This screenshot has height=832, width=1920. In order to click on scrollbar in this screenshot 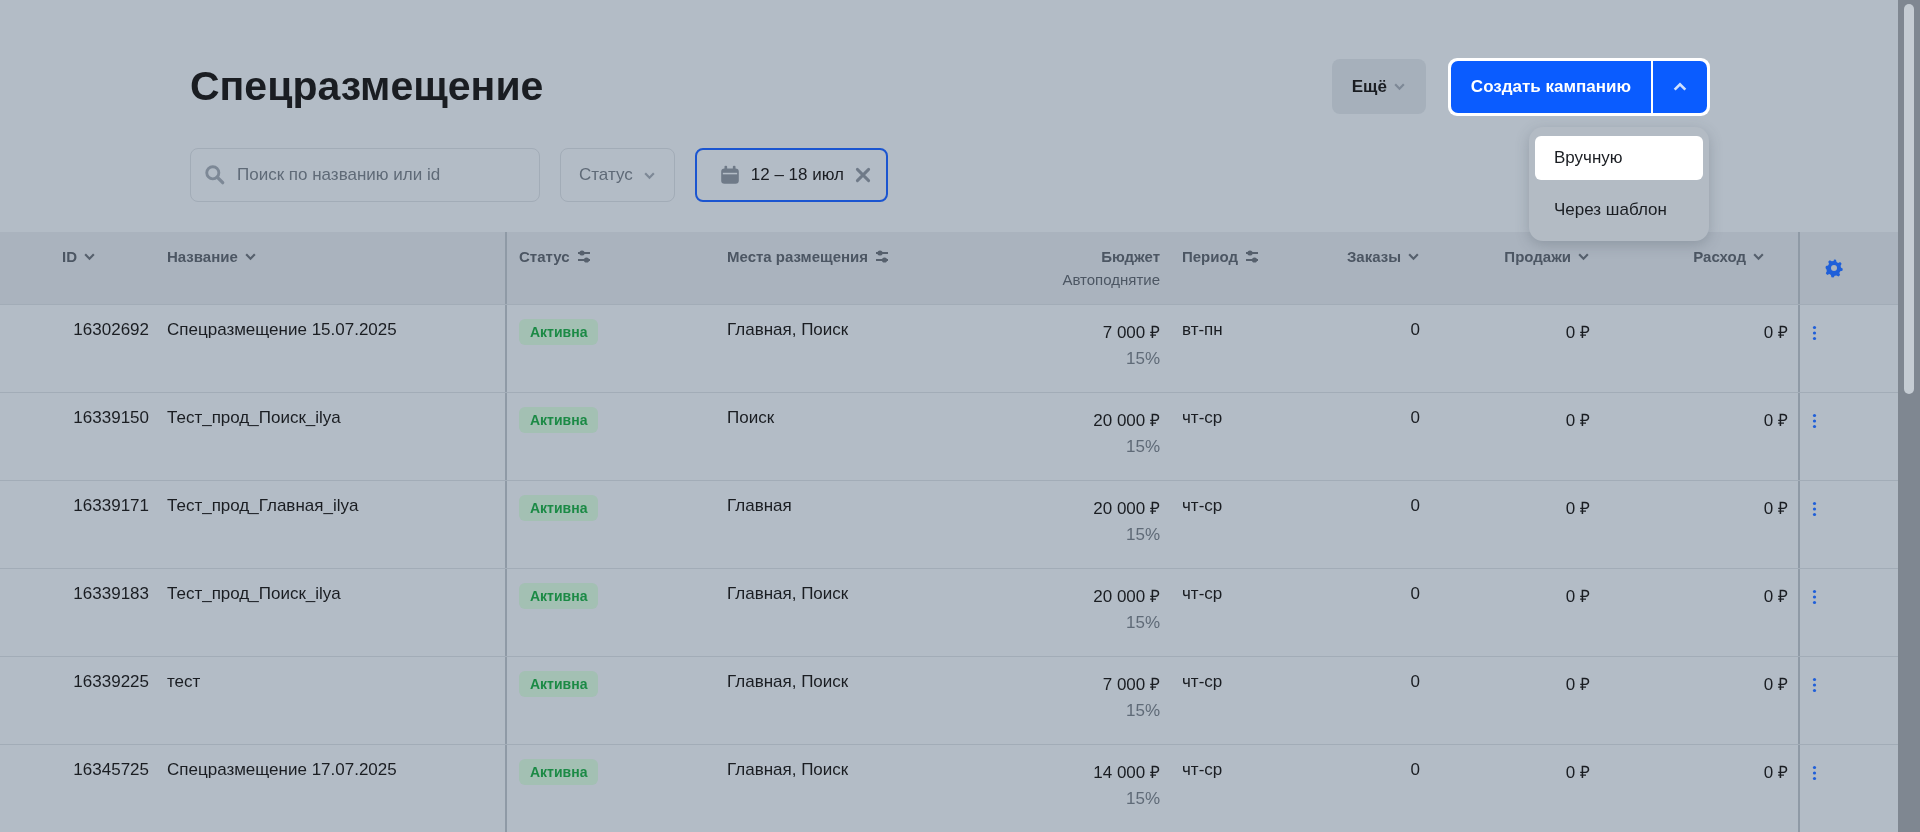, I will do `click(1909, 416)`.